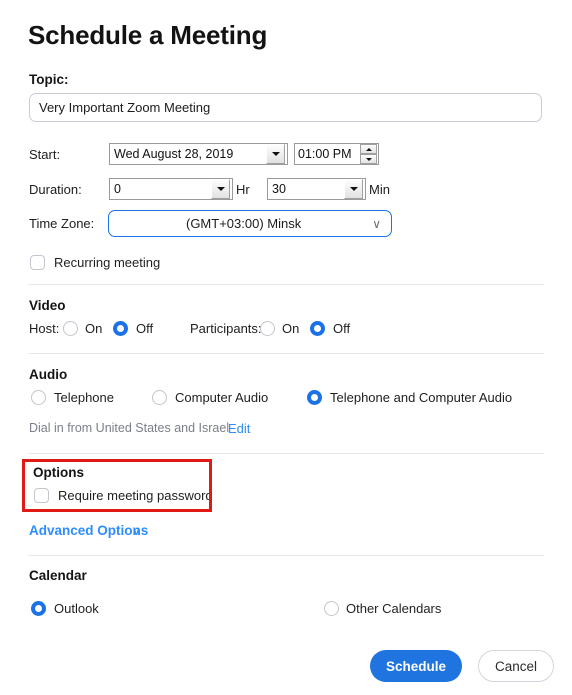  What do you see at coordinates (70, 328) in the screenshot?
I see `video-host-on-radio` at bounding box center [70, 328].